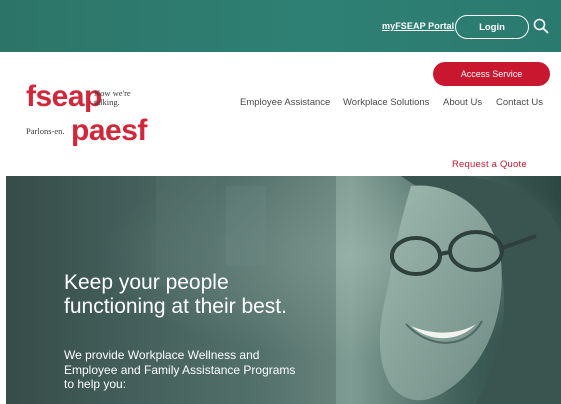 This screenshot has height=404, width=561. What do you see at coordinates (386, 102) in the screenshot?
I see `nav-workplace-solutions: Workplace Solutions` at bounding box center [386, 102].